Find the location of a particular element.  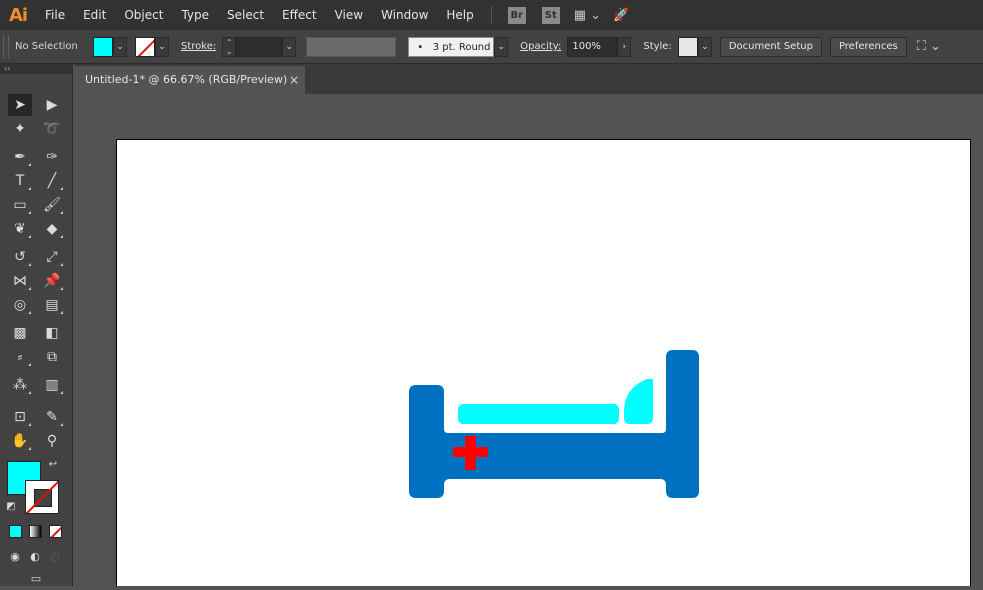

stroke-box-hole is located at coordinates (43, 498).